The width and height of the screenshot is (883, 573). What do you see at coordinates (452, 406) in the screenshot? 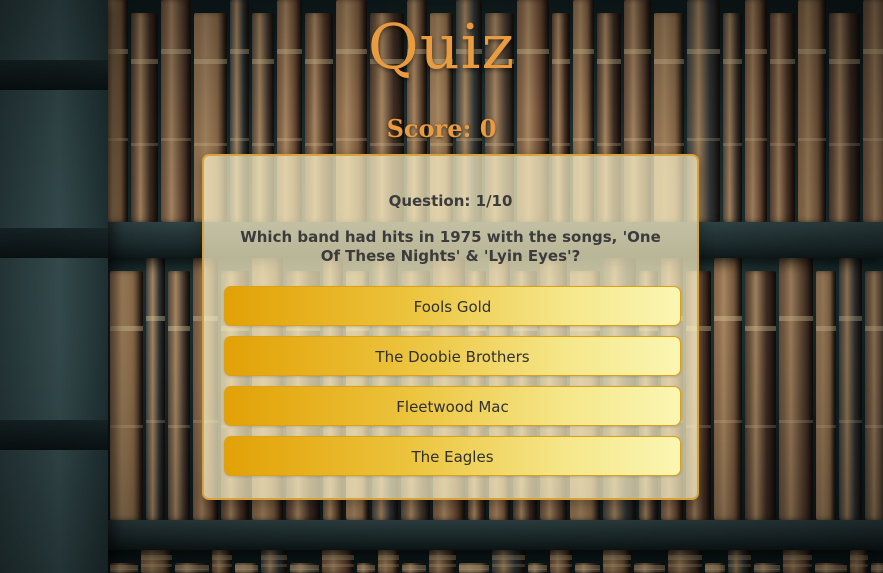
I see `answer-button-3: Fleetwood Mac` at bounding box center [452, 406].